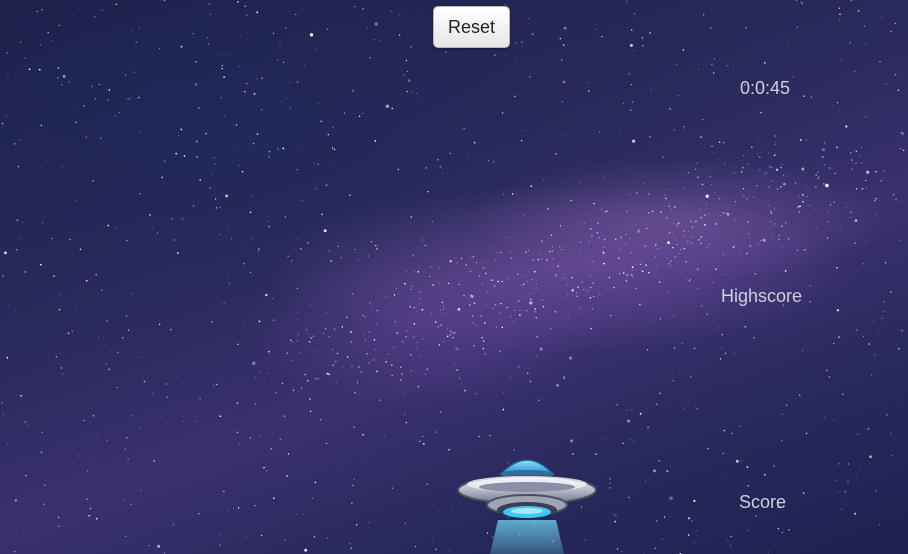  What do you see at coordinates (527, 502) in the screenshot?
I see `ufo-icon` at bounding box center [527, 502].